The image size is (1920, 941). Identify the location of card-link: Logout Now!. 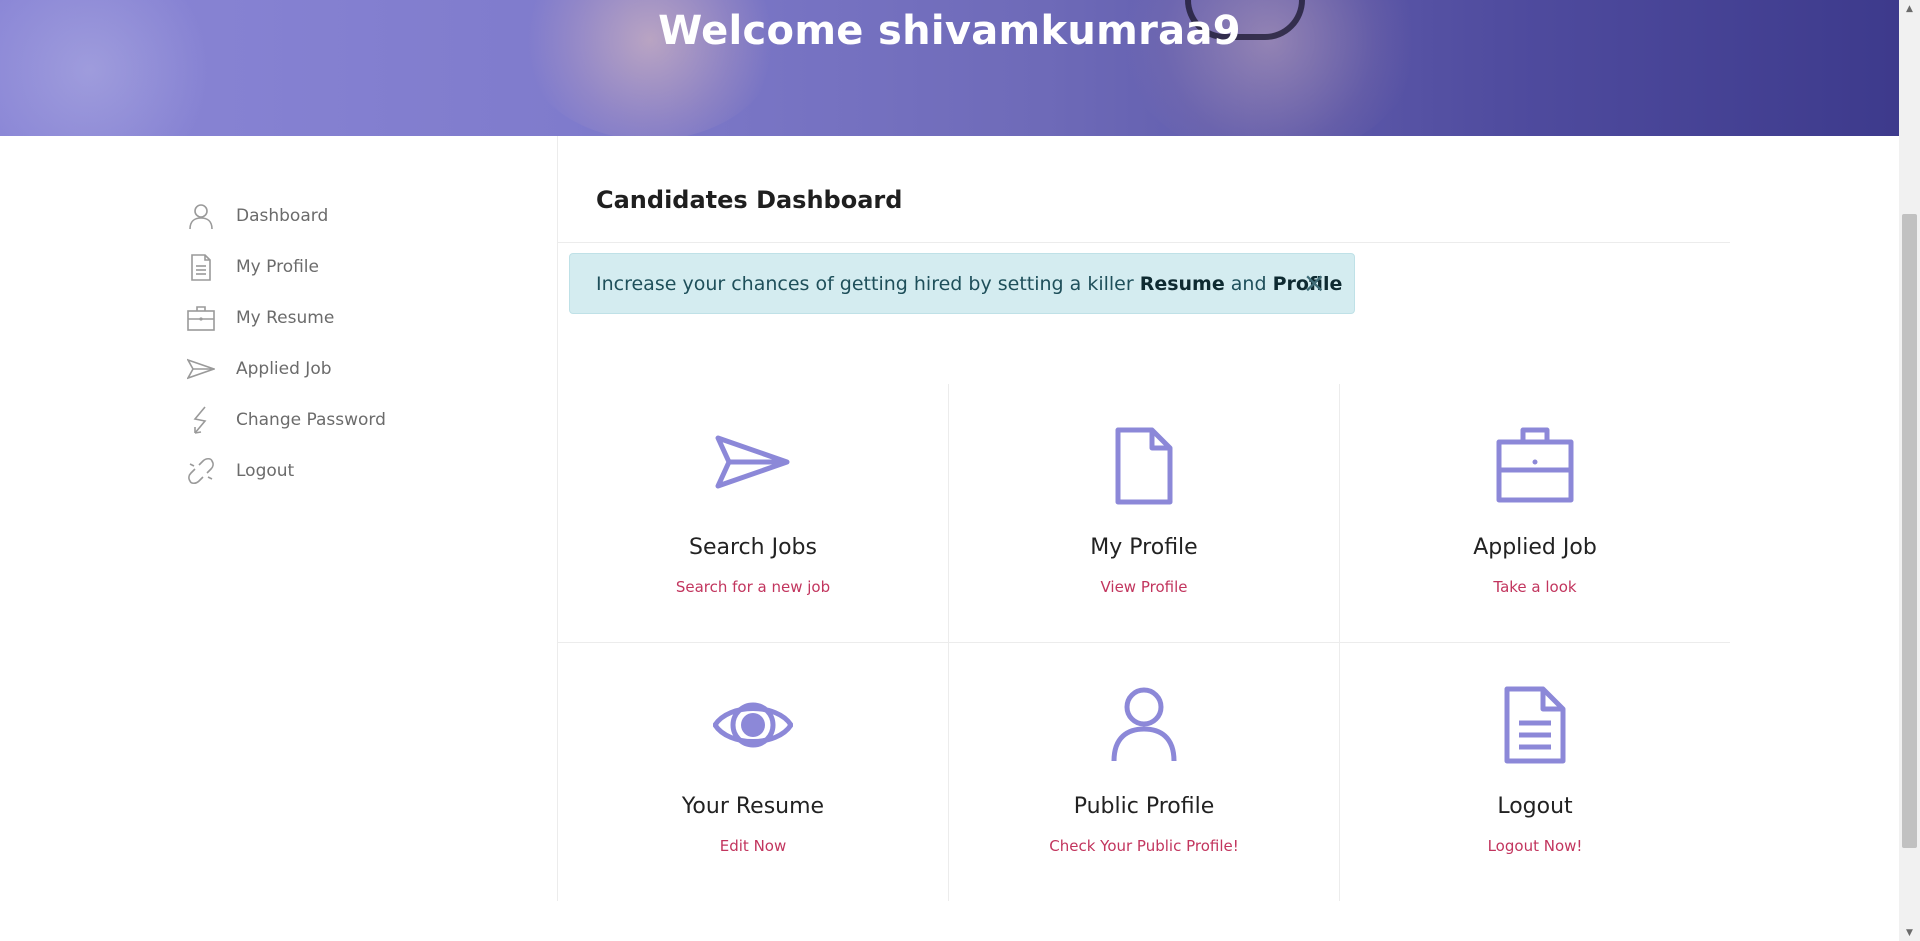
(1535, 846).